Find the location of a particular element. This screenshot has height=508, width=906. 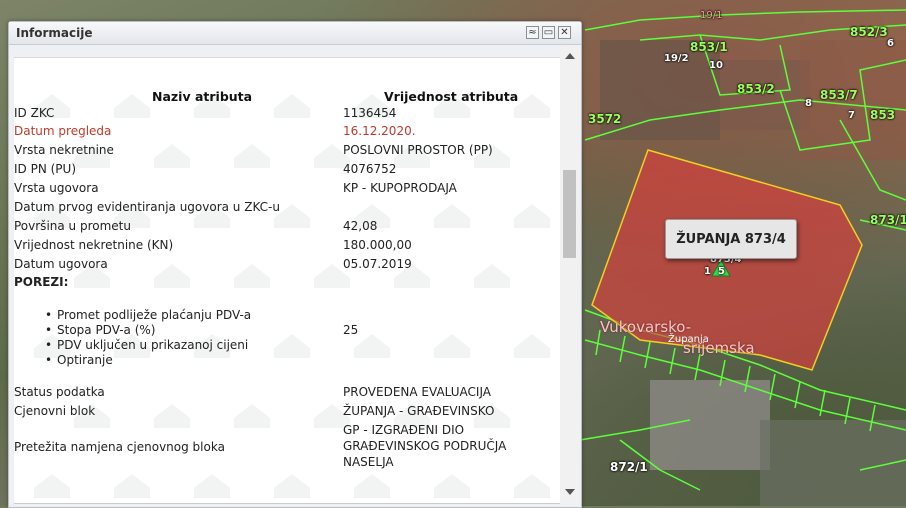

attr-value-line: GP - IZGRAĐENI DIO is located at coordinates (404, 430).